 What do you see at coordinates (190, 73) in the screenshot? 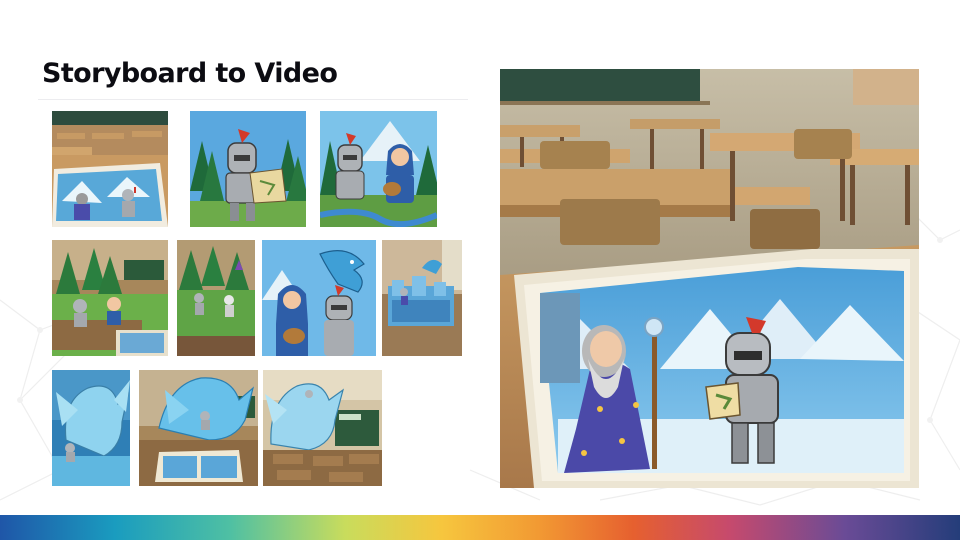
I see `slide-title: Storyboard to Video` at bounding box center [190, 73].